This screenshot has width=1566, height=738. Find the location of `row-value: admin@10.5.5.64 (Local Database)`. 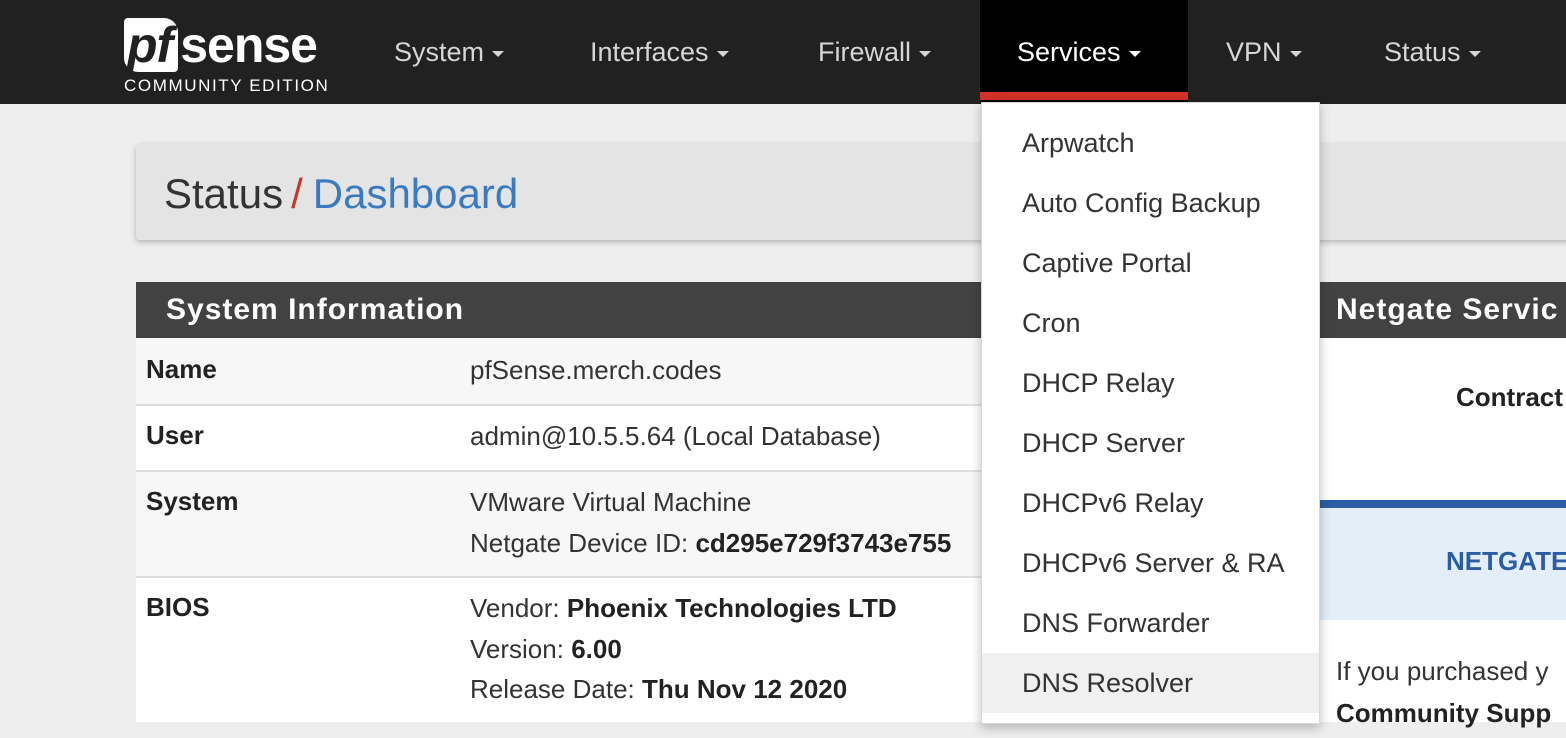

row-value: admin@10.5.5.64 (Local Database) is located at coordinates (675, 436).